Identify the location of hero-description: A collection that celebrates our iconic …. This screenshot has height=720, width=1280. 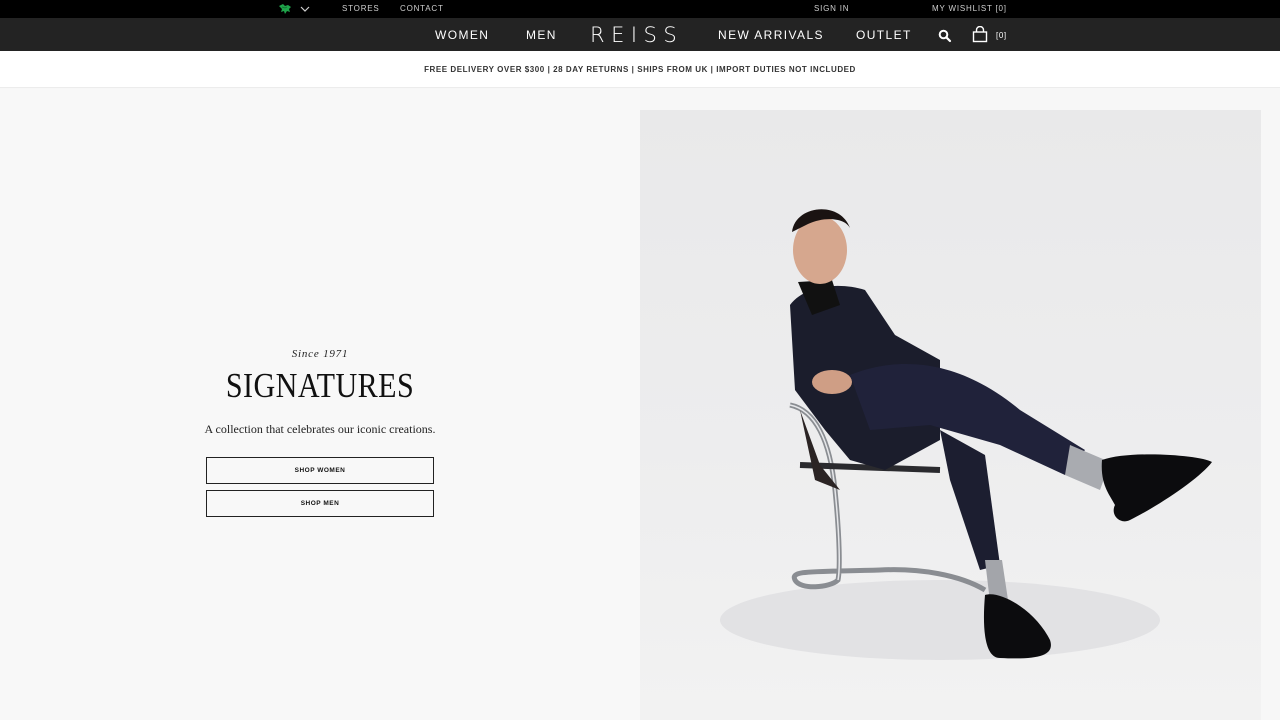
(320, 429).